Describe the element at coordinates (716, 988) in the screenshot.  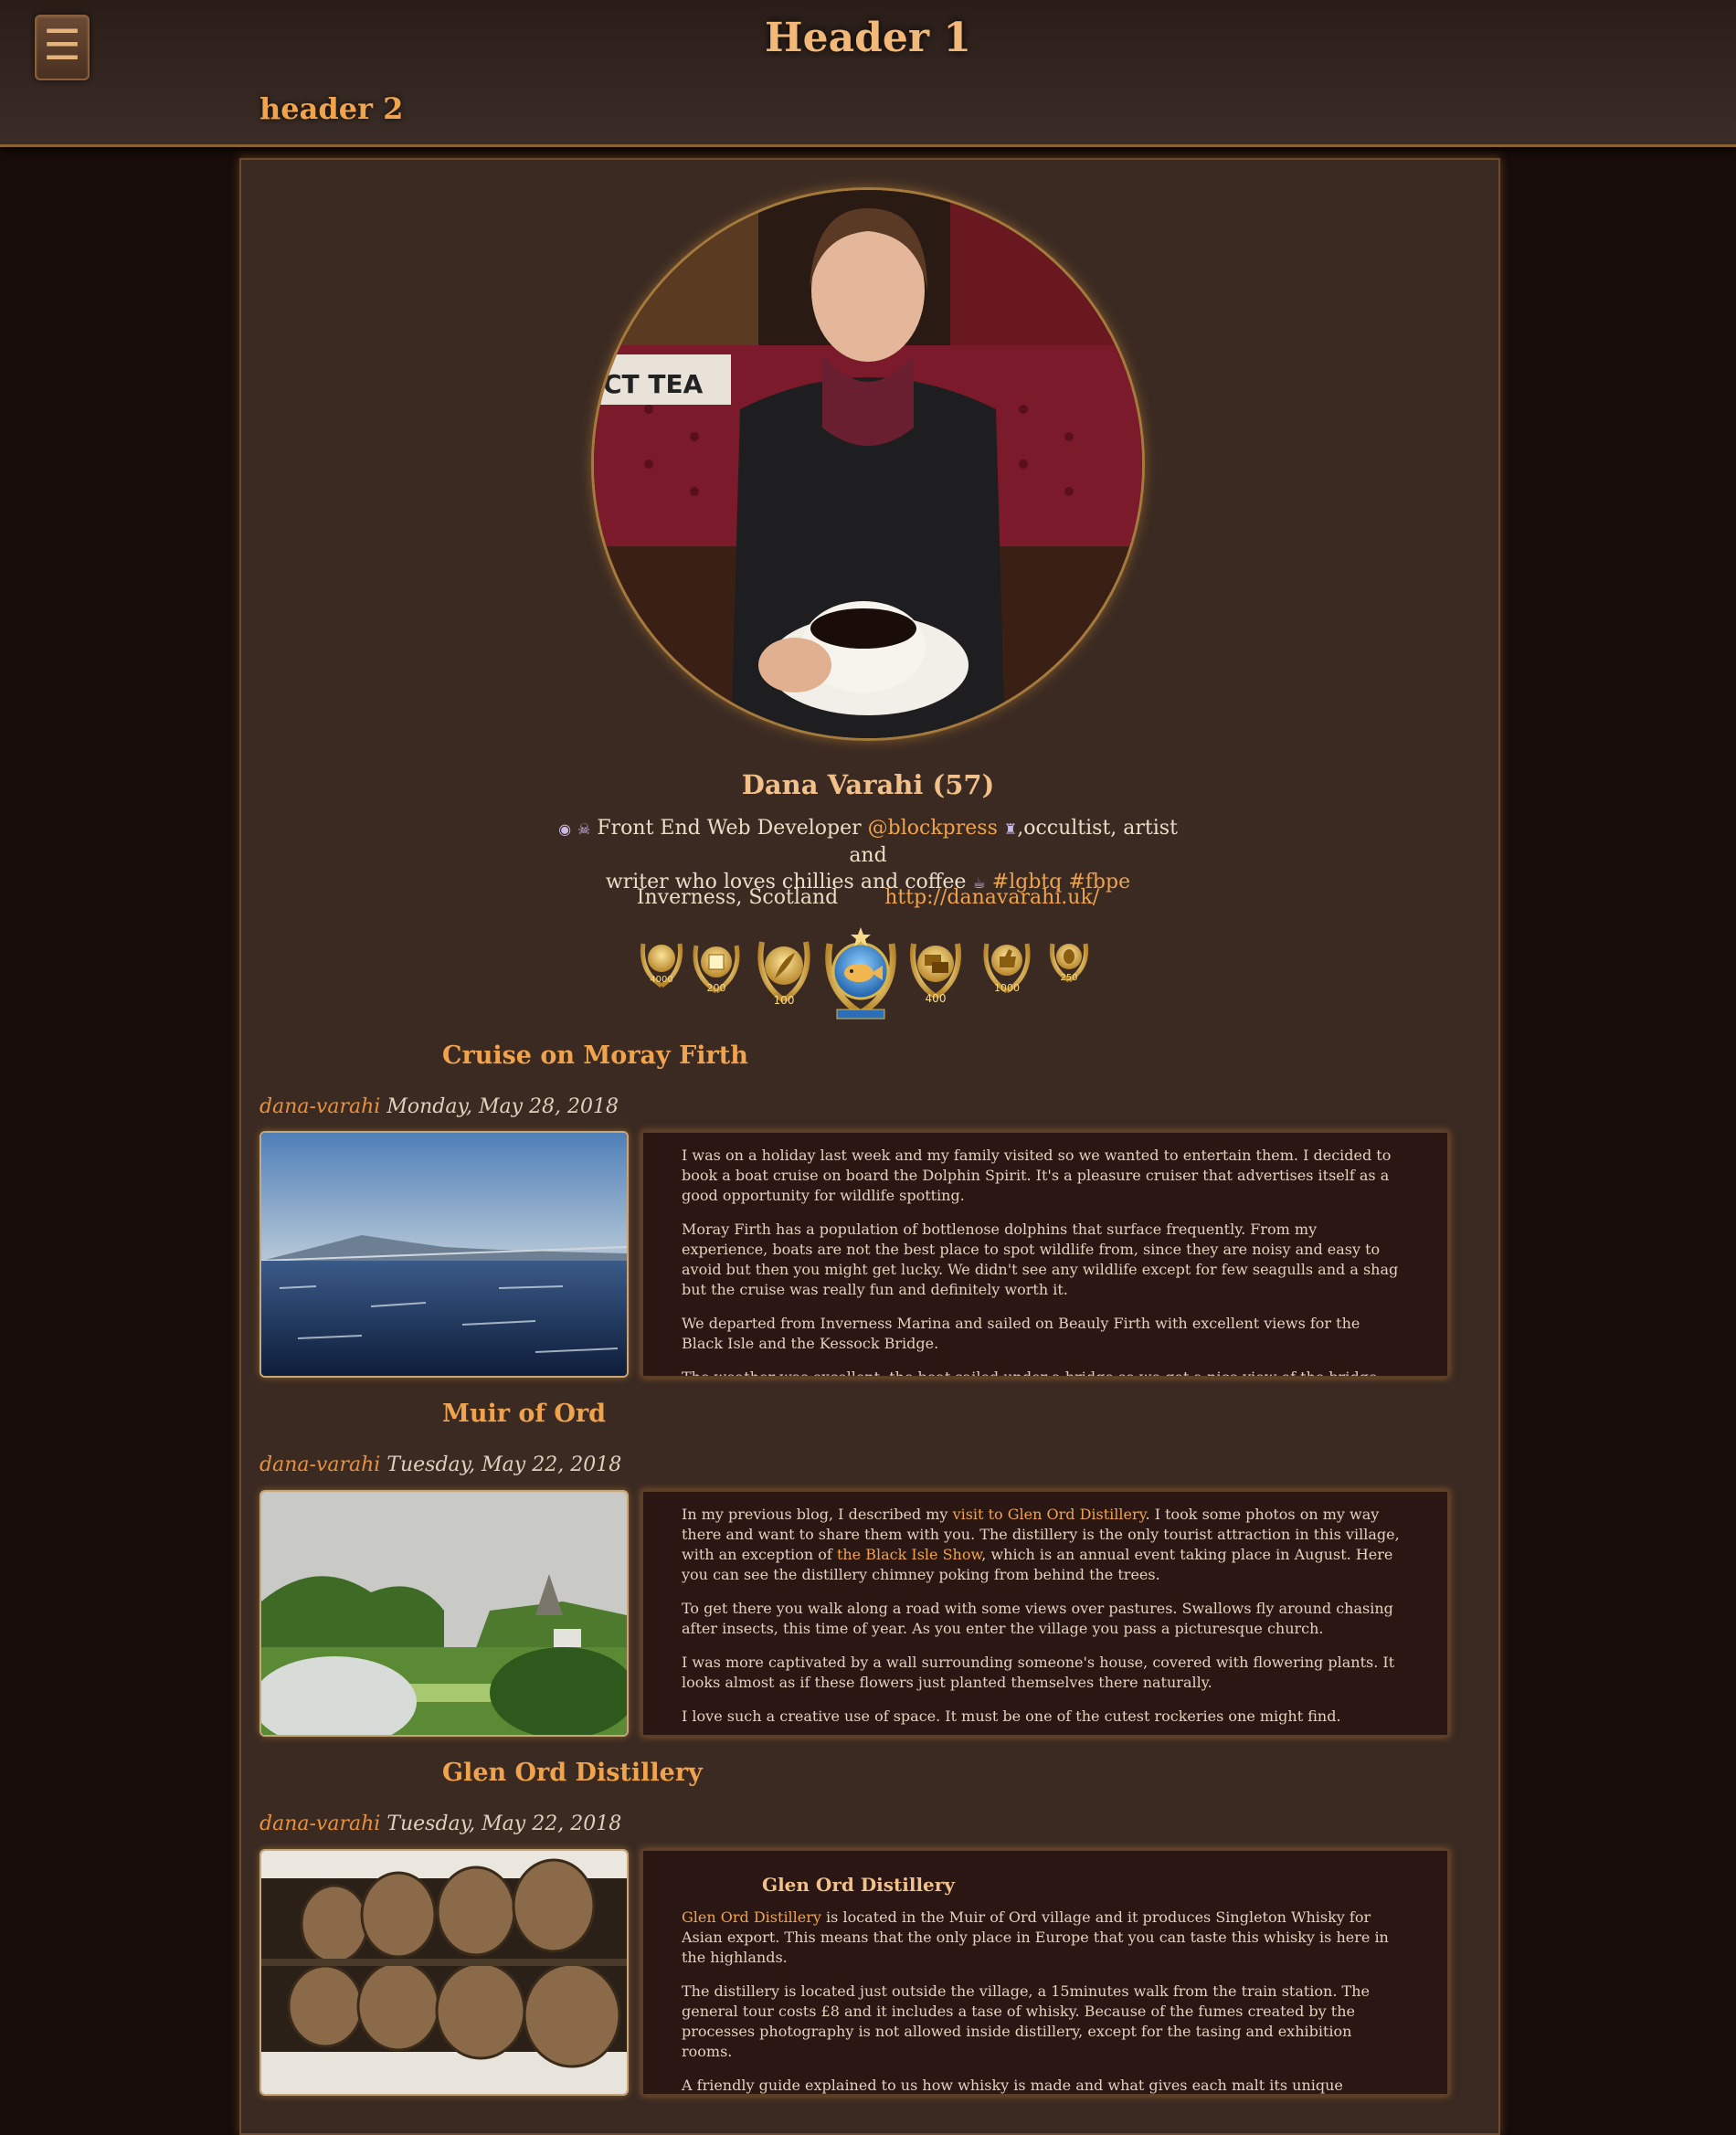
I see `svg-text: 200` at that location.